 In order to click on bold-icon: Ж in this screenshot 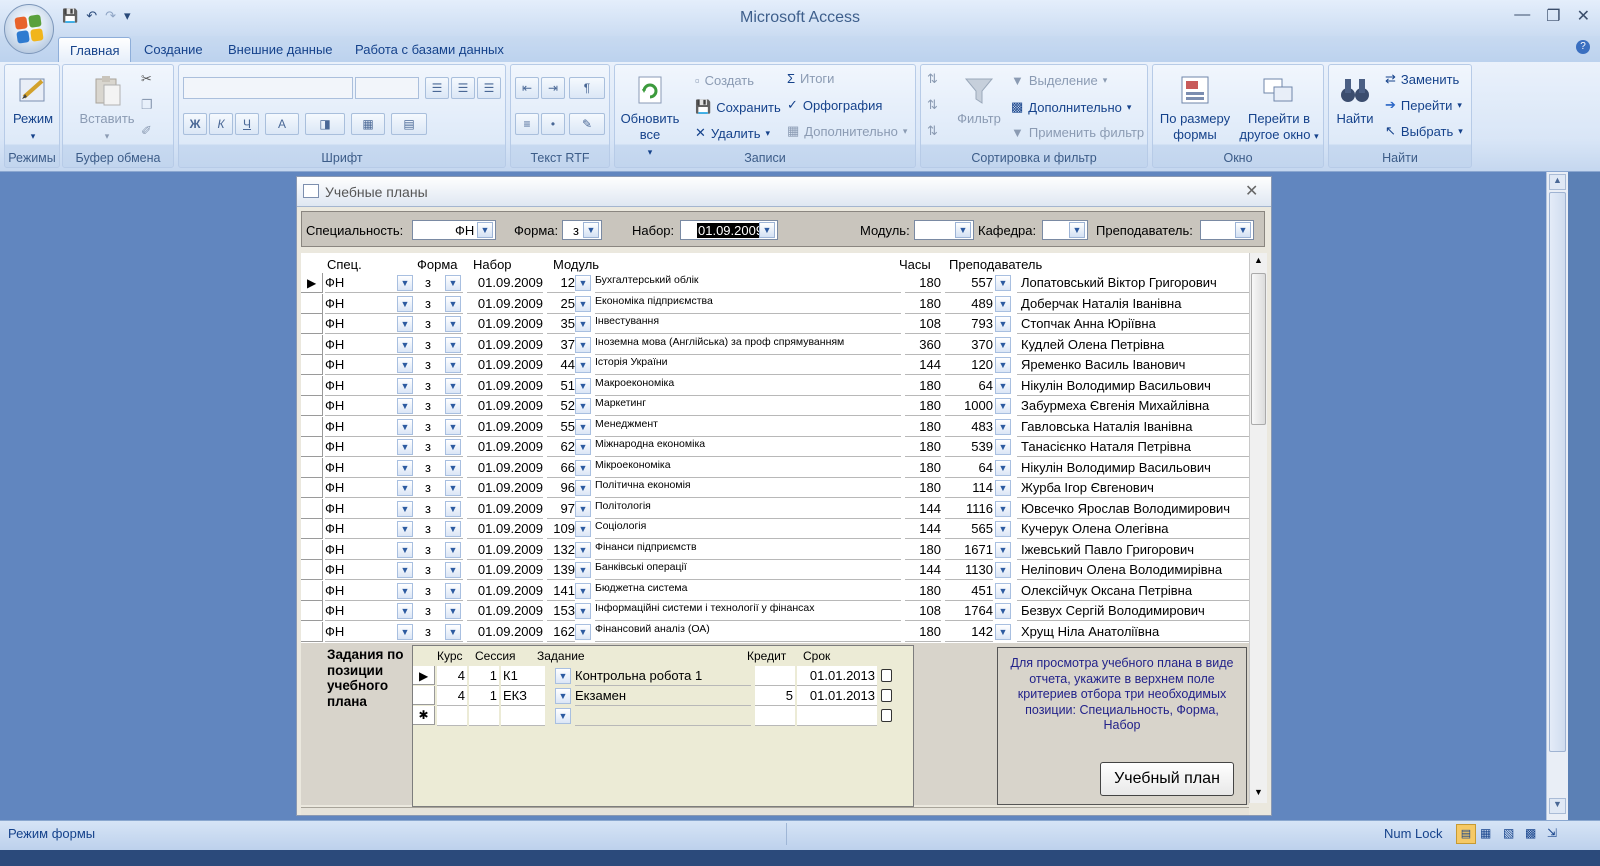, I will do `click(195, 124)`.